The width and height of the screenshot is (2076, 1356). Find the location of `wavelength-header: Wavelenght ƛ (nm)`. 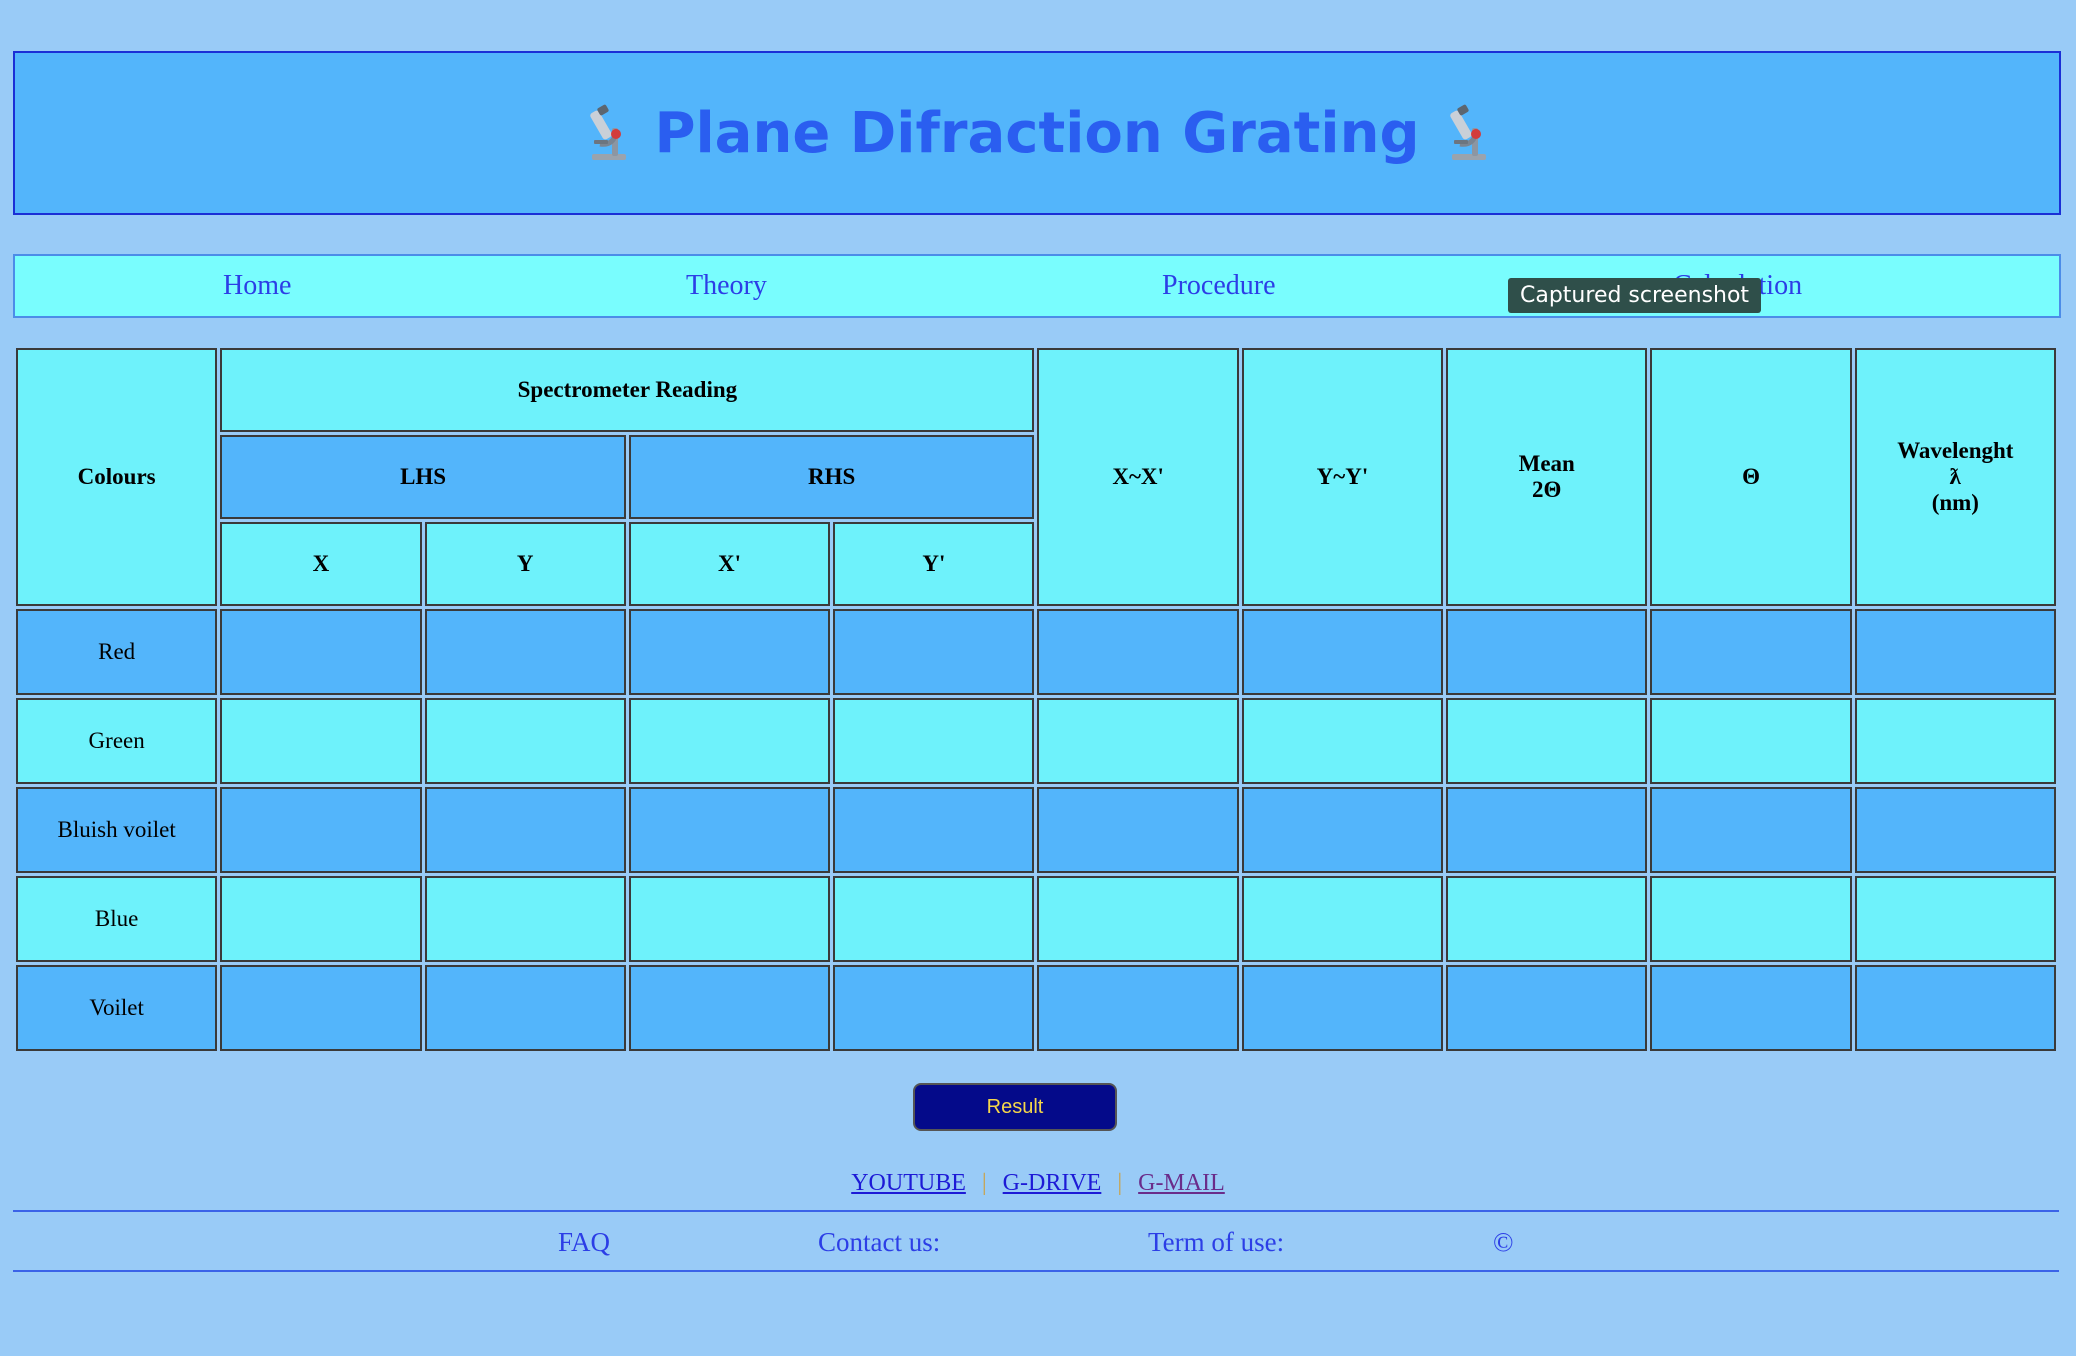

wavelength-header: Wavelenght ƛ (nm) is located at coordinates (1955, 477).